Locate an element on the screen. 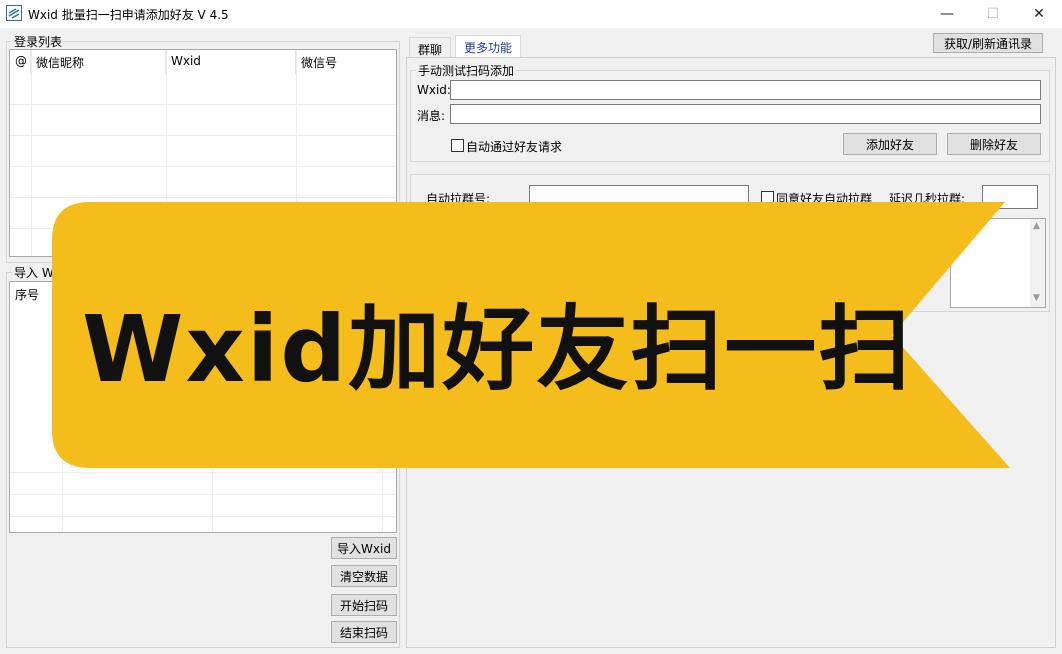  minimize-button: — is located at coordinates (947, 14).